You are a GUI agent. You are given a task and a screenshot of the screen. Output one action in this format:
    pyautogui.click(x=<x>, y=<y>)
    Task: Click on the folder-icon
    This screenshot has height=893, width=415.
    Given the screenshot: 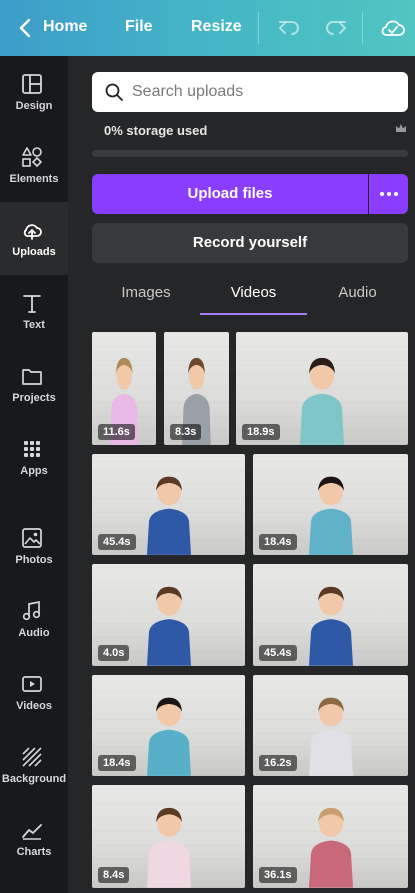 What is the action you would take?
    pyautogui.click(x=32, y=377)
    